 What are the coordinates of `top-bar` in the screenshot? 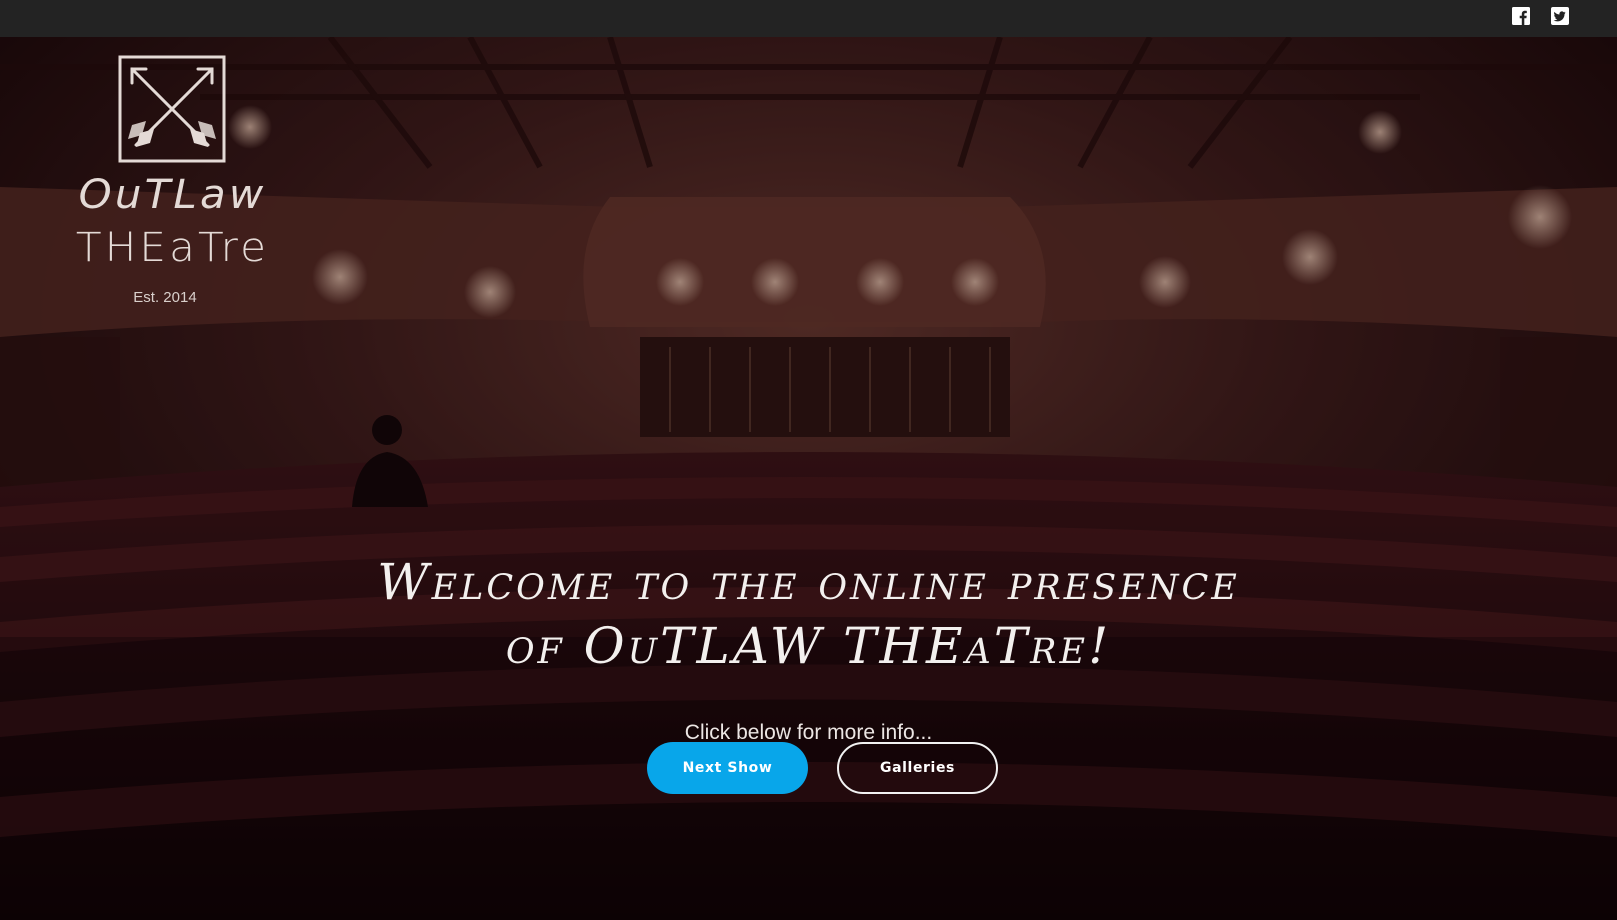 It's located at (808, 18).